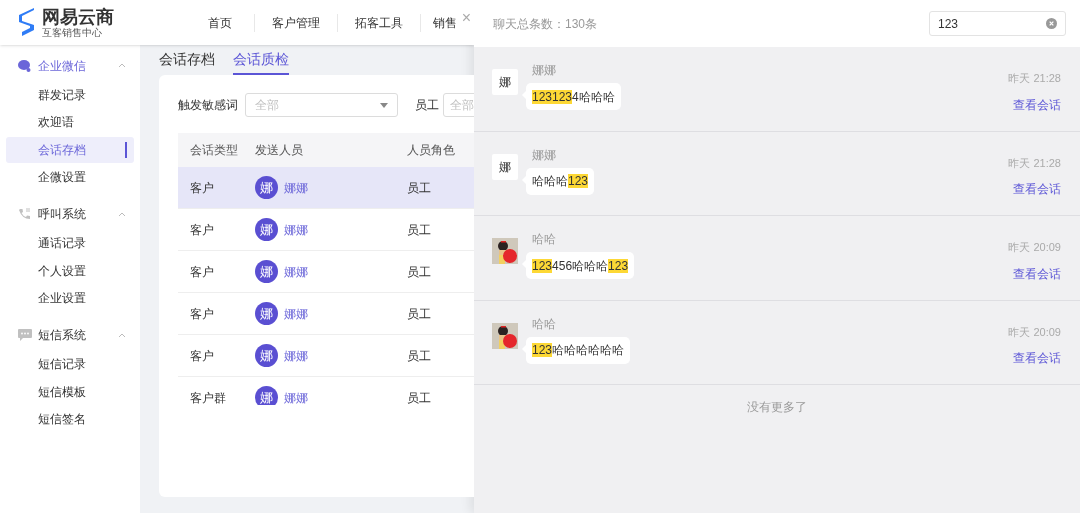 This screenshot has width=1080, height=513. I want to click on nav-link: 拓客工具, so click(379, 22).